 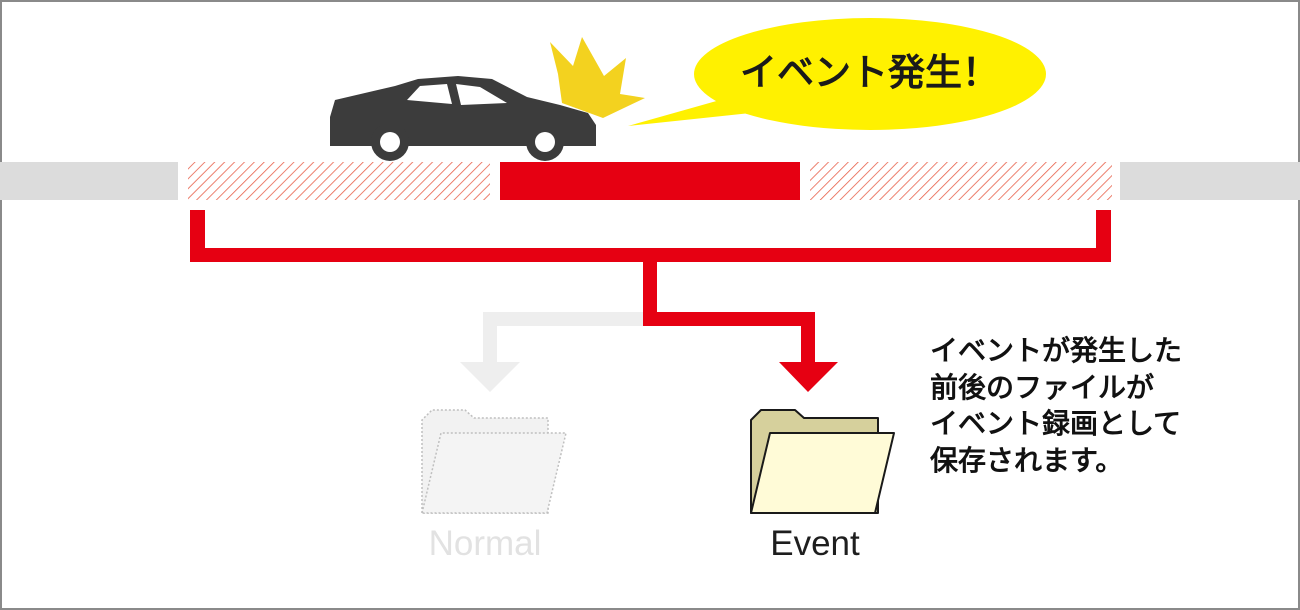 What do you see at coordinates (650, 268) in the screenshot?
I see `bracket-connector` at bounding box center [650, 268].